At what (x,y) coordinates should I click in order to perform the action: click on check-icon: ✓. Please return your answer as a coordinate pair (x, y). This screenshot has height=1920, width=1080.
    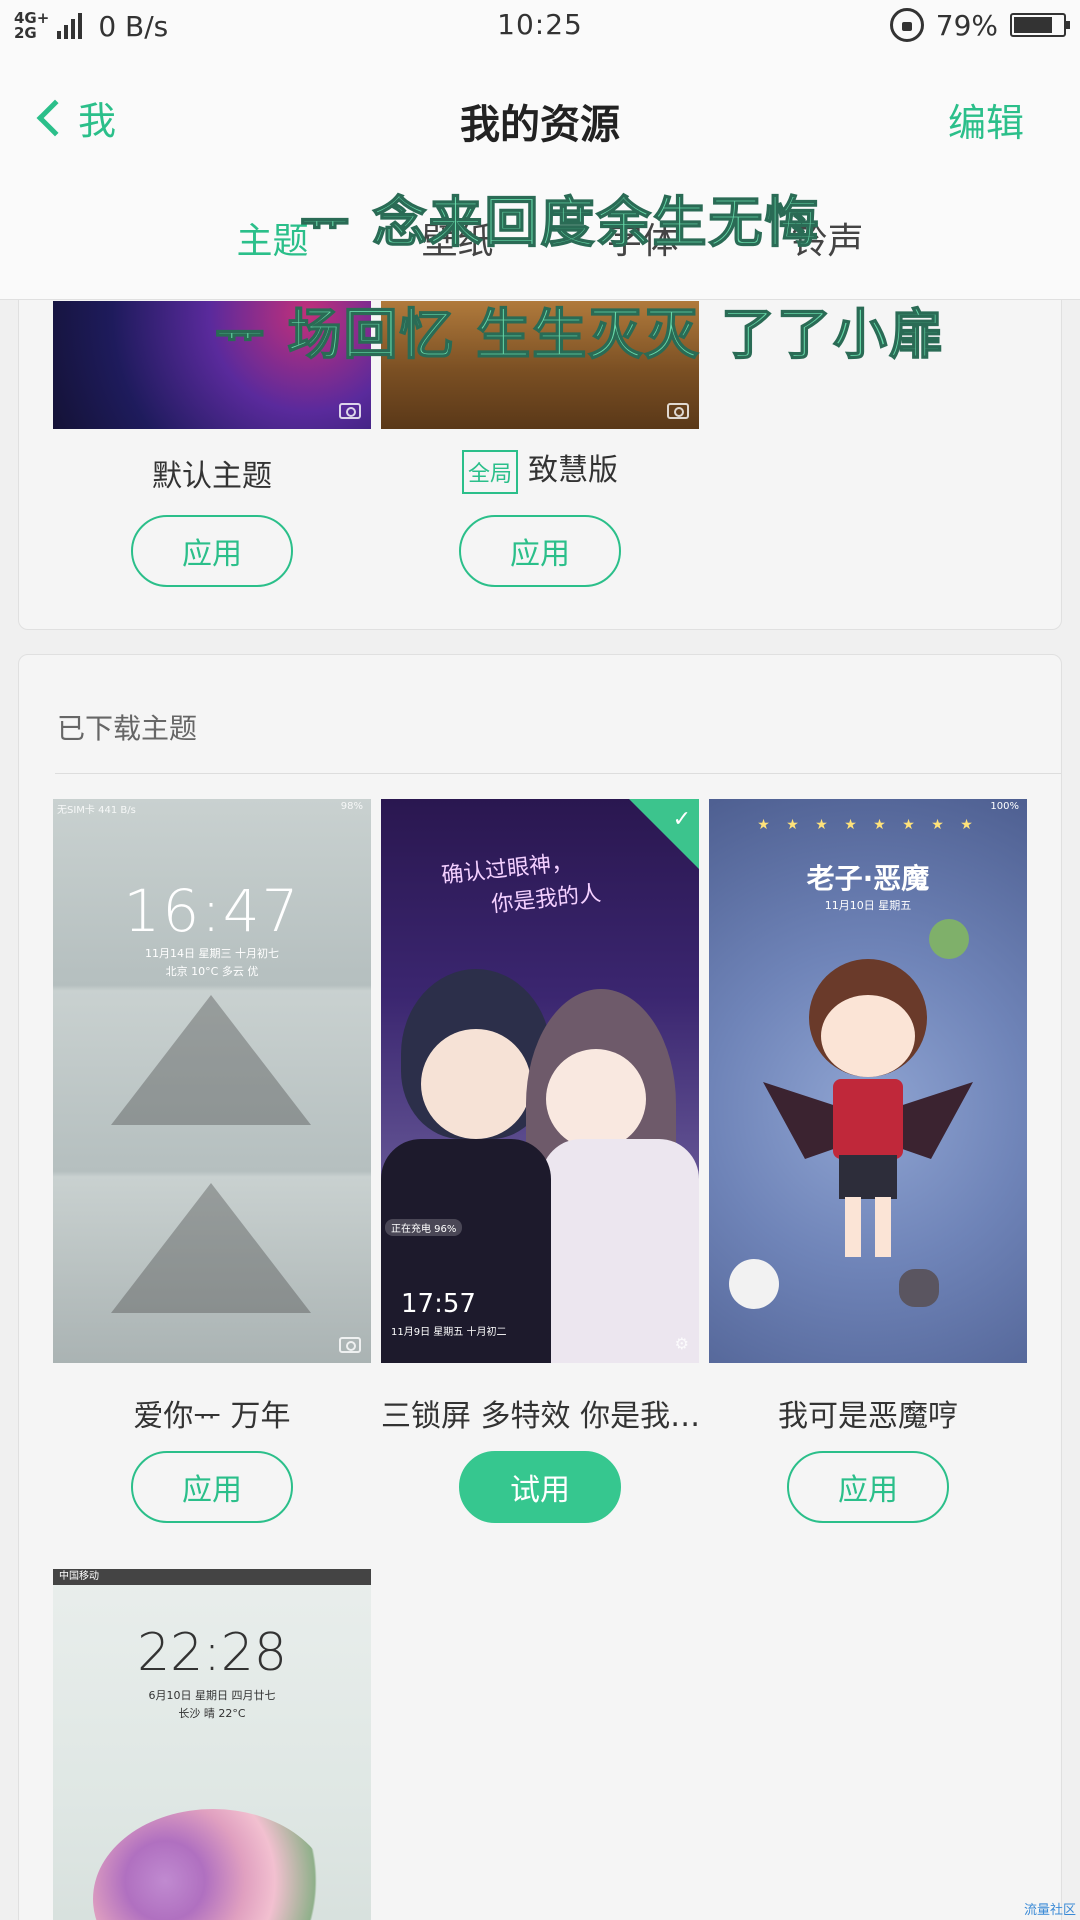
    Looking at the image, I should click on (681, 819).